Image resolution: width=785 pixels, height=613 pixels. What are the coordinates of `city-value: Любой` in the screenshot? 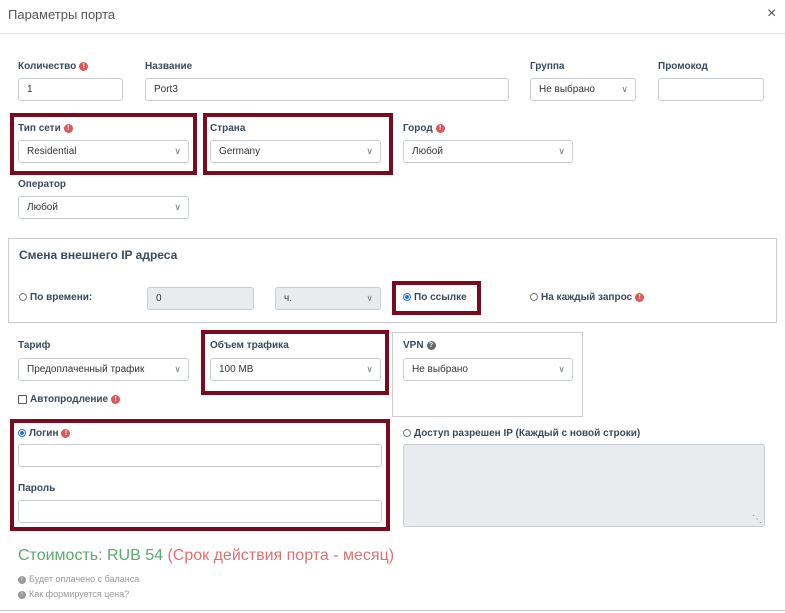 It's located at (427, 151).